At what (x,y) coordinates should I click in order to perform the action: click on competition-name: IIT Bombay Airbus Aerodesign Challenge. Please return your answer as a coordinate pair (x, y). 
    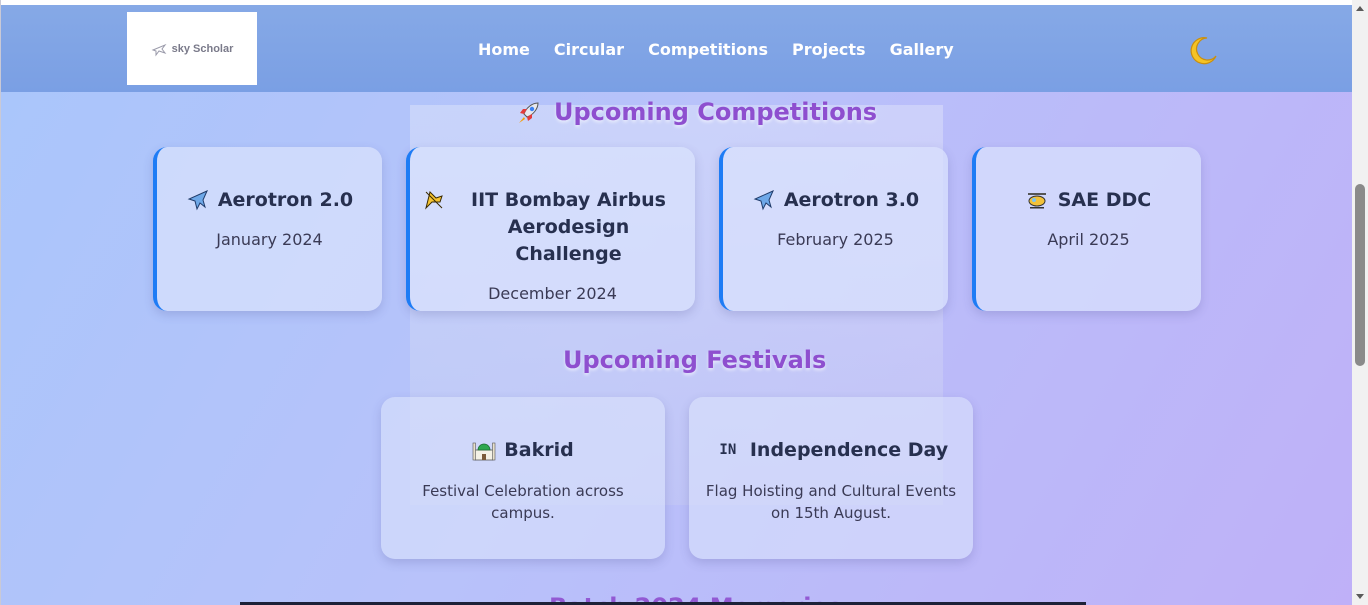
    Looking at the image, I should click on (568, 227).